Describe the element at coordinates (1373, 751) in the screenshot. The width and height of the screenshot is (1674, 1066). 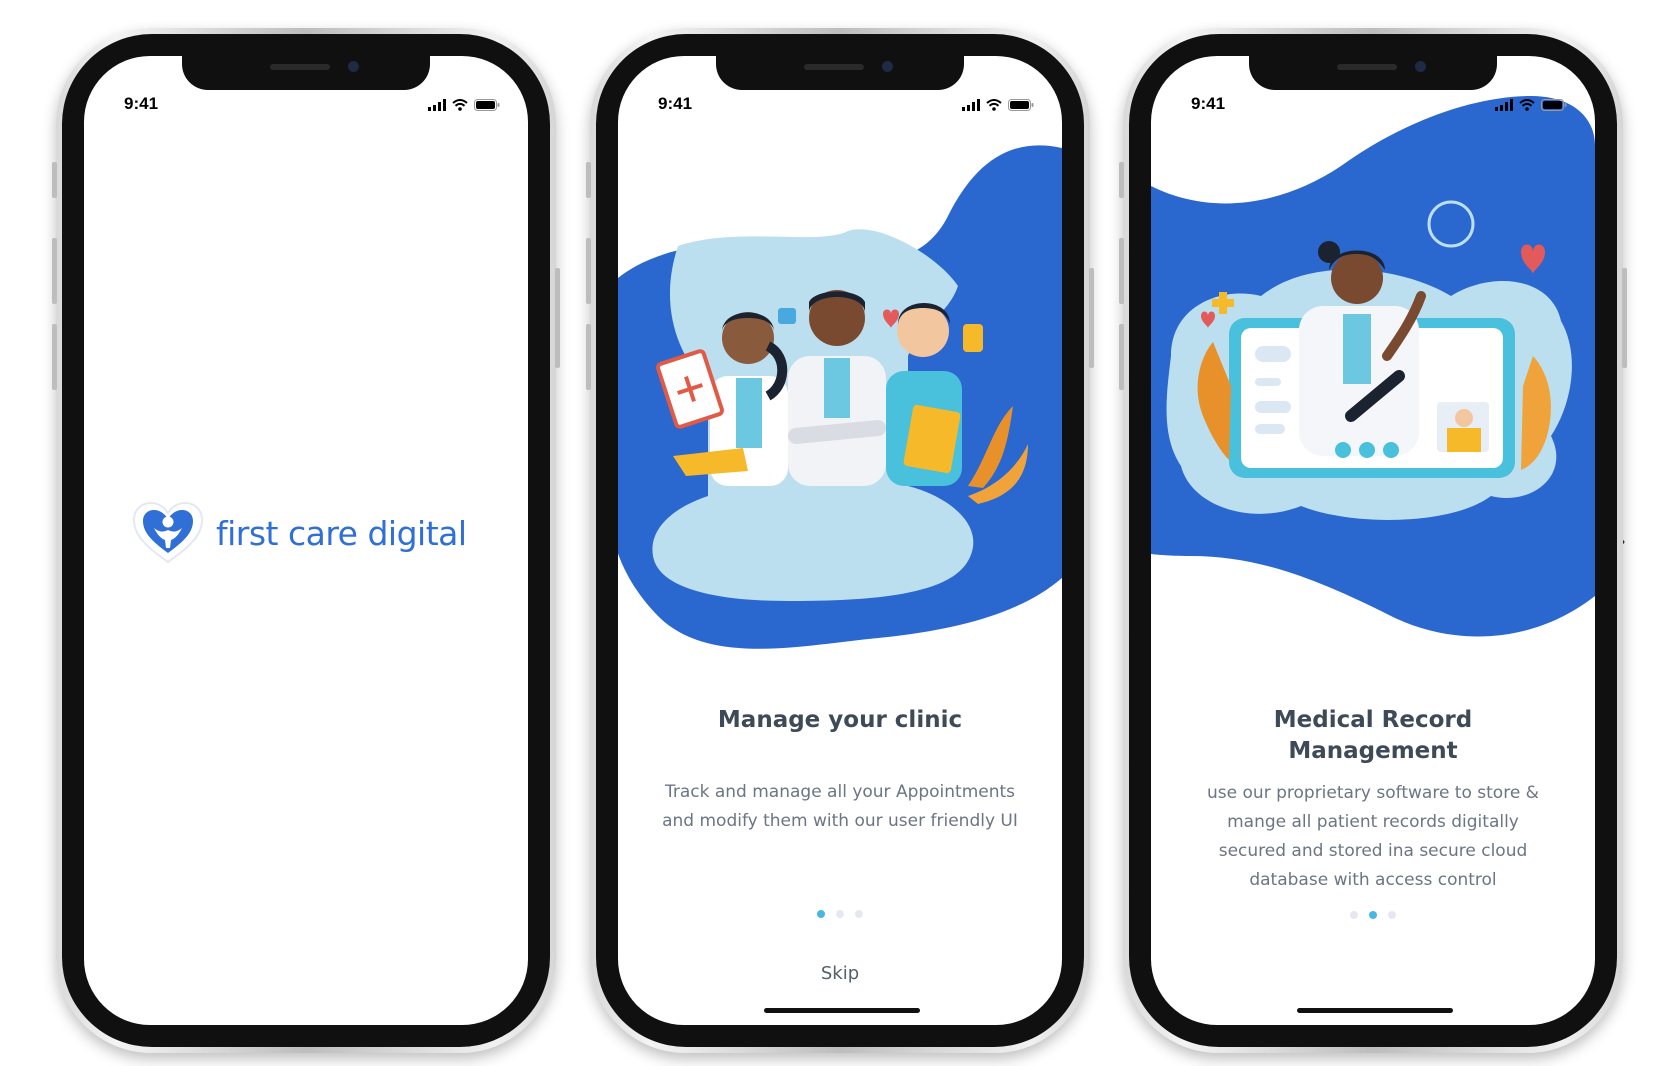
I see `title-line: Management` at that location.